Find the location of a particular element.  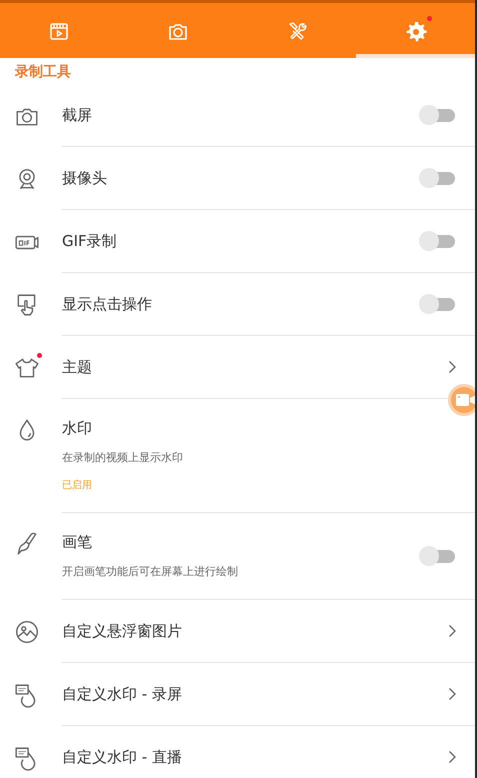

settings-row: 自定义悬浮窗图片 is located at coordinates (237, 631).